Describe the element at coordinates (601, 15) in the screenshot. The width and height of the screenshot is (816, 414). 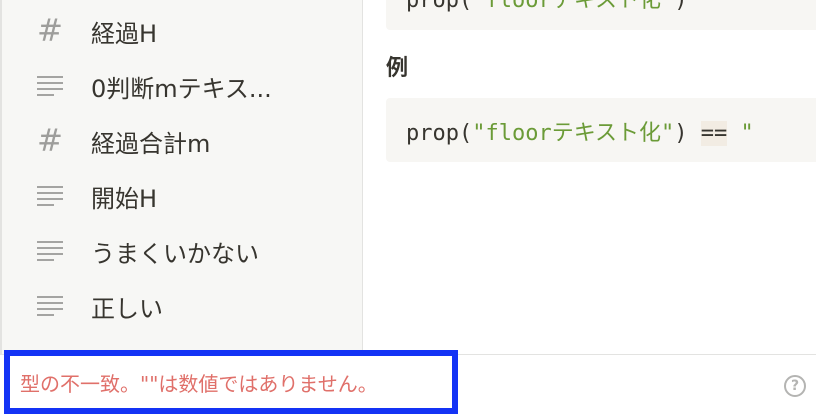
I see `syntax-code-block: prop("floorテキスト化")` at that location.